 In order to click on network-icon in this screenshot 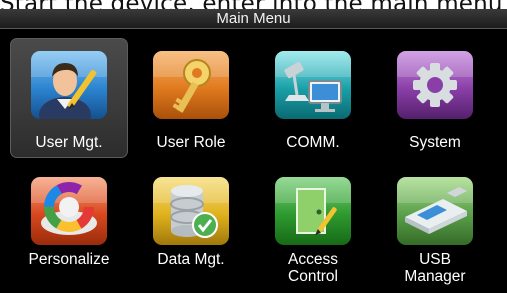, I will do `click(313, 85)`.